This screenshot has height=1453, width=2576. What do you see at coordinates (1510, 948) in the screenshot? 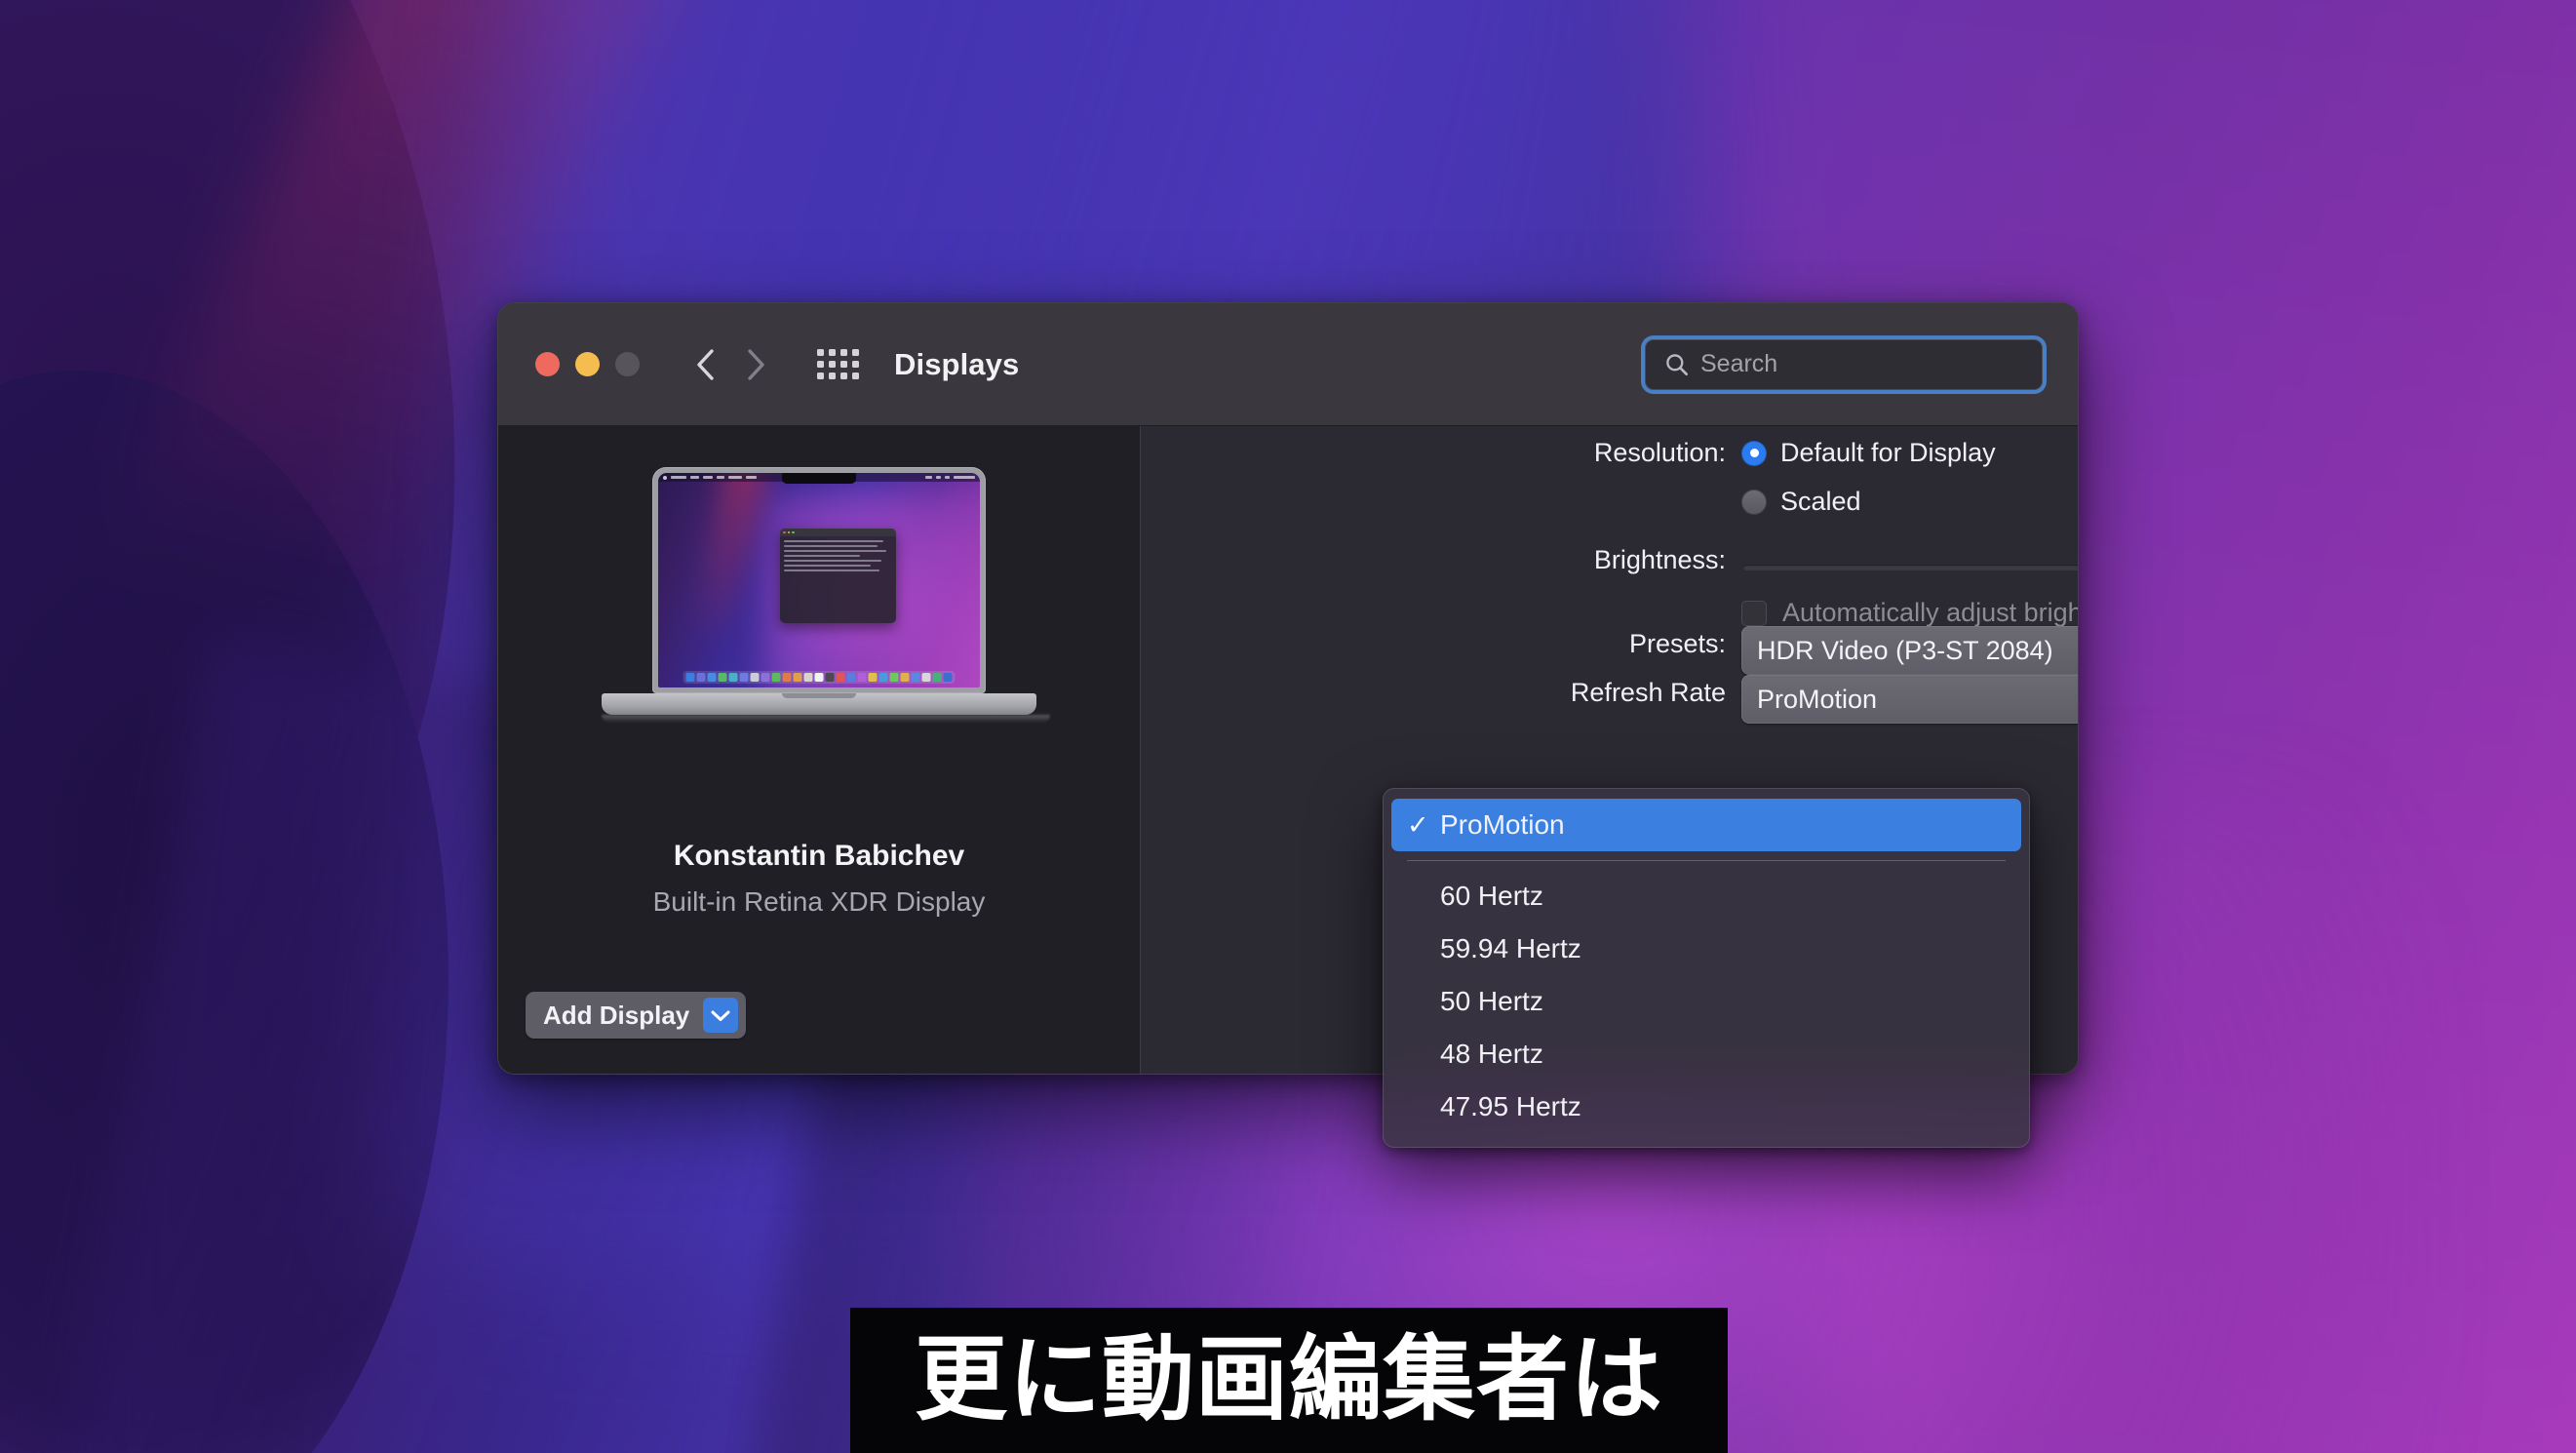
I see `menu-item-label: 59.94 Hertz` at bounding box center [1510, 948].